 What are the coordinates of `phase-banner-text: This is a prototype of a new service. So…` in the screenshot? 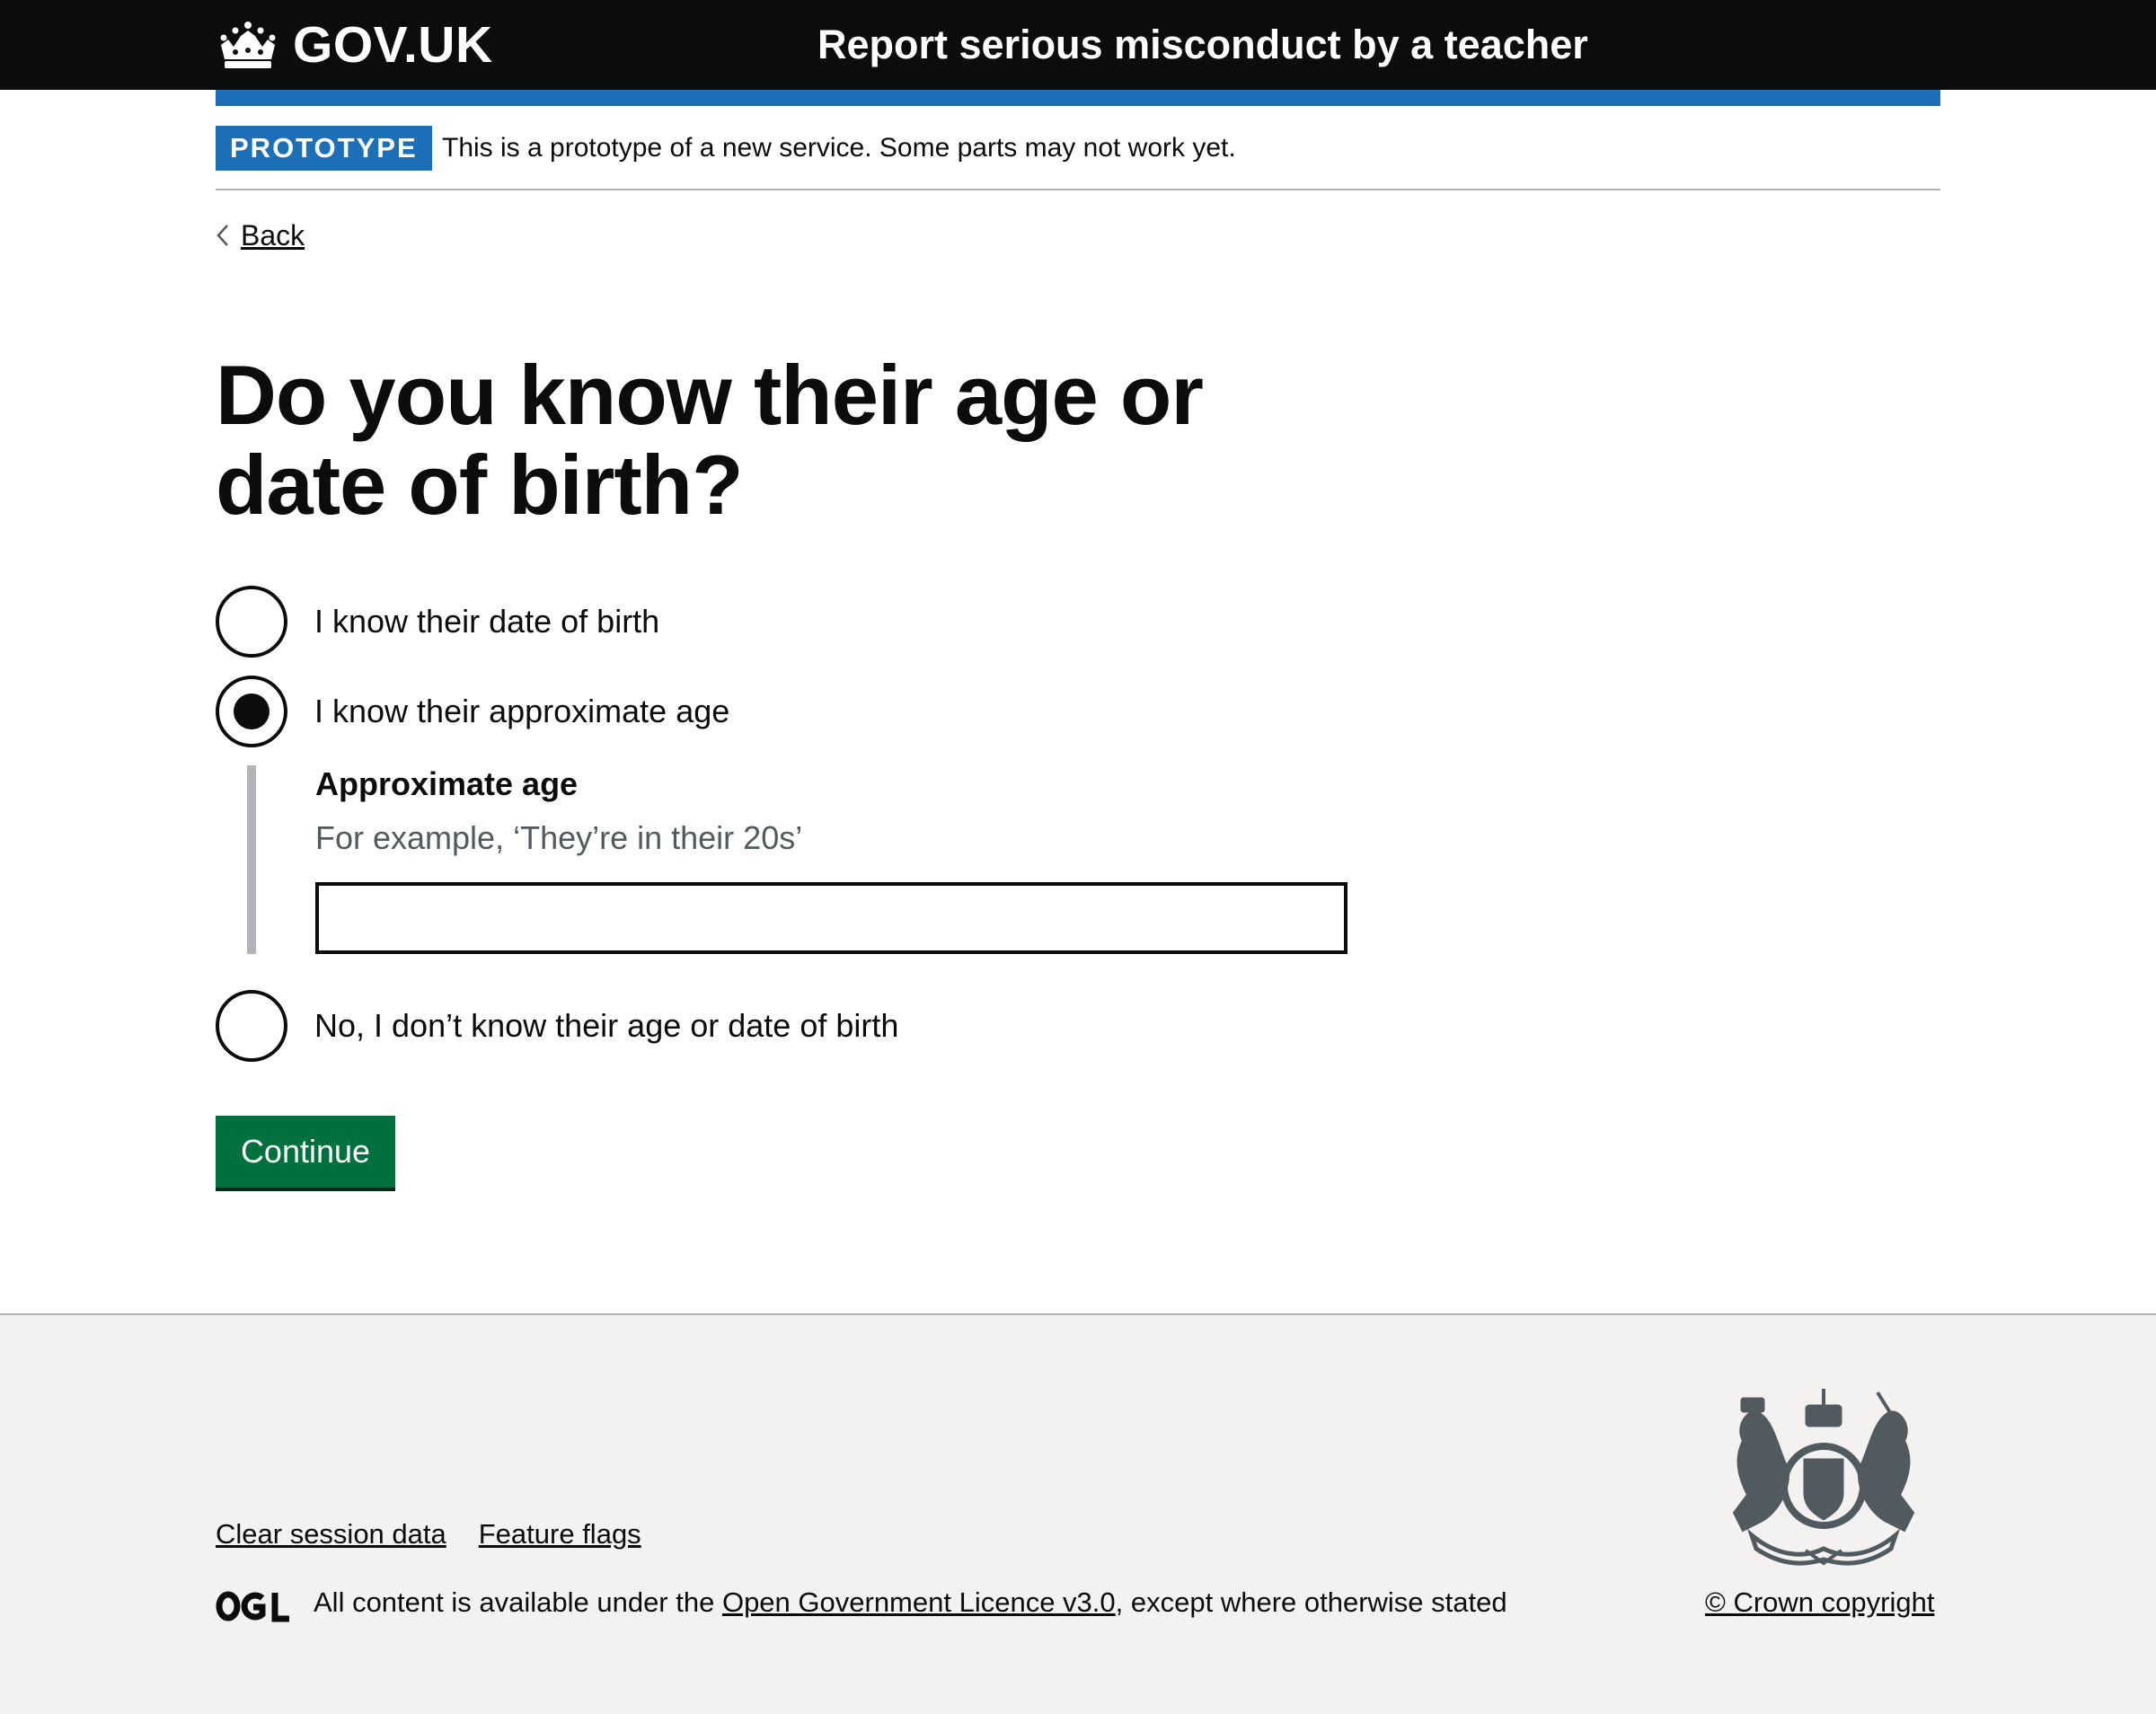 It's located at (839, 148).